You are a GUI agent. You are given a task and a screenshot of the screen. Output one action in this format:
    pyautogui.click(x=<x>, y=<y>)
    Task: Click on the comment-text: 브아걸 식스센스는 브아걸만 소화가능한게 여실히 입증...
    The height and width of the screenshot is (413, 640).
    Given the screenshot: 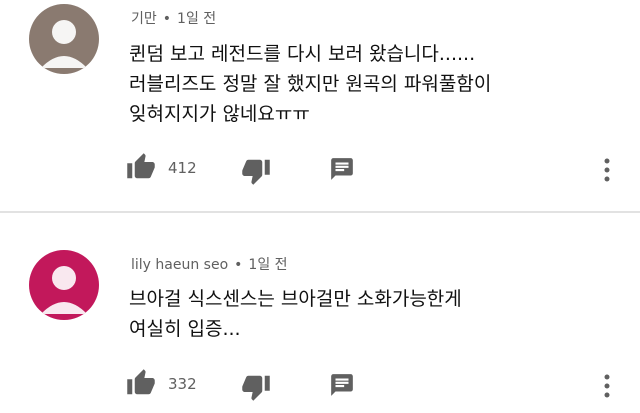 What is the action you would take?
    pyautogui.click(x=364, y=314)
    